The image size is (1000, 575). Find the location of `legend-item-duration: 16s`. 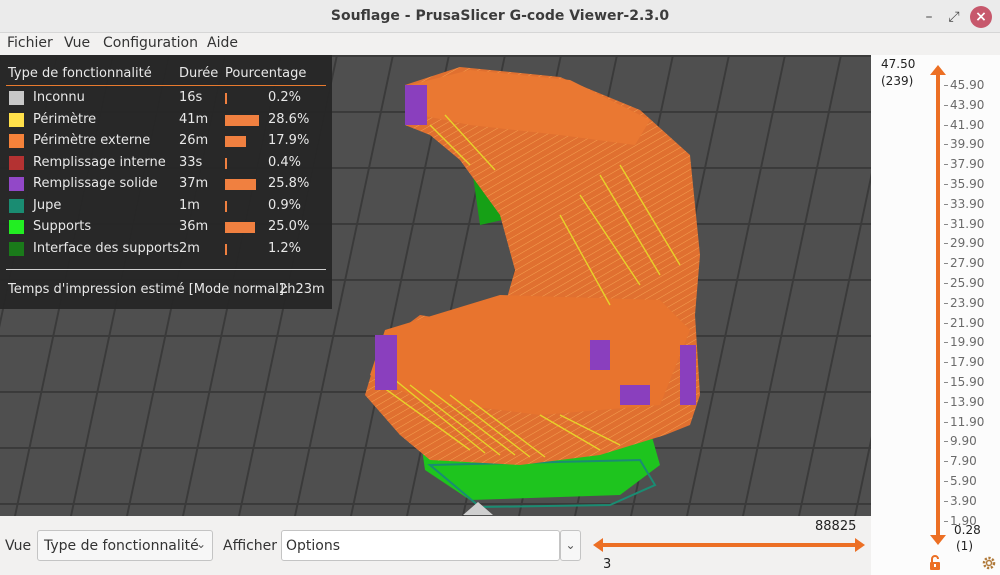

legend-item-duration: 16s is located at coordinates (191, 97).